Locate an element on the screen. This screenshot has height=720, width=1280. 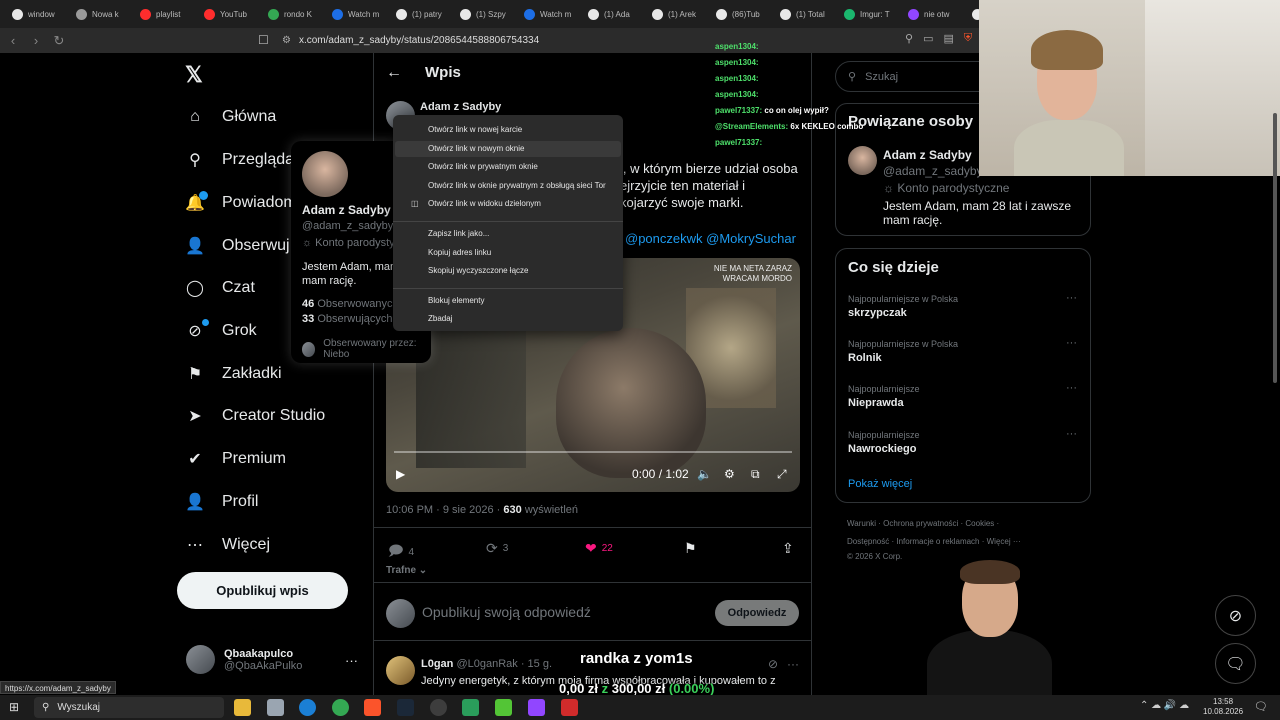
edge-icon is located at coordinates (307, 707).